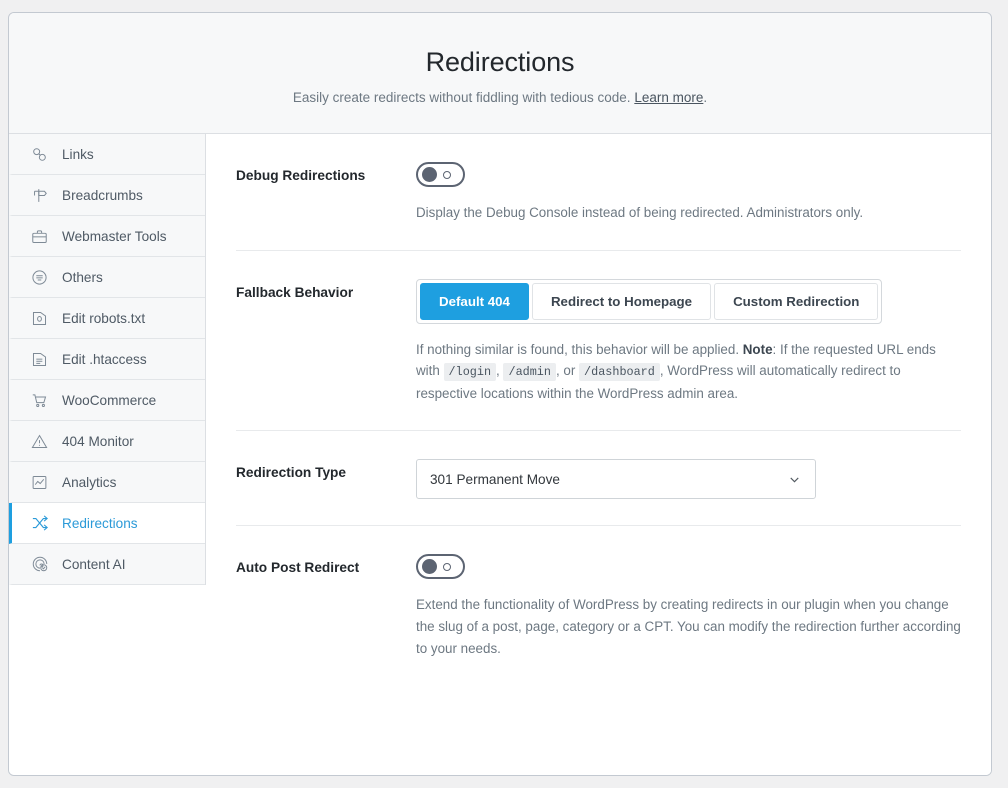 This screenshot has height=788, width=1008. I want to click on sidebar-item-label: Analytics, so click(89, 482).